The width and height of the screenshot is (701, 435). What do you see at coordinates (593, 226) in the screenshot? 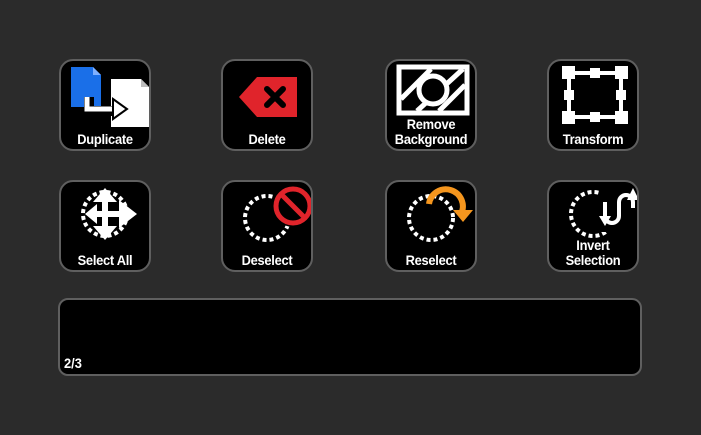
I see `invert-selection-button: Invert Selection` at bounding box center [593, 226].